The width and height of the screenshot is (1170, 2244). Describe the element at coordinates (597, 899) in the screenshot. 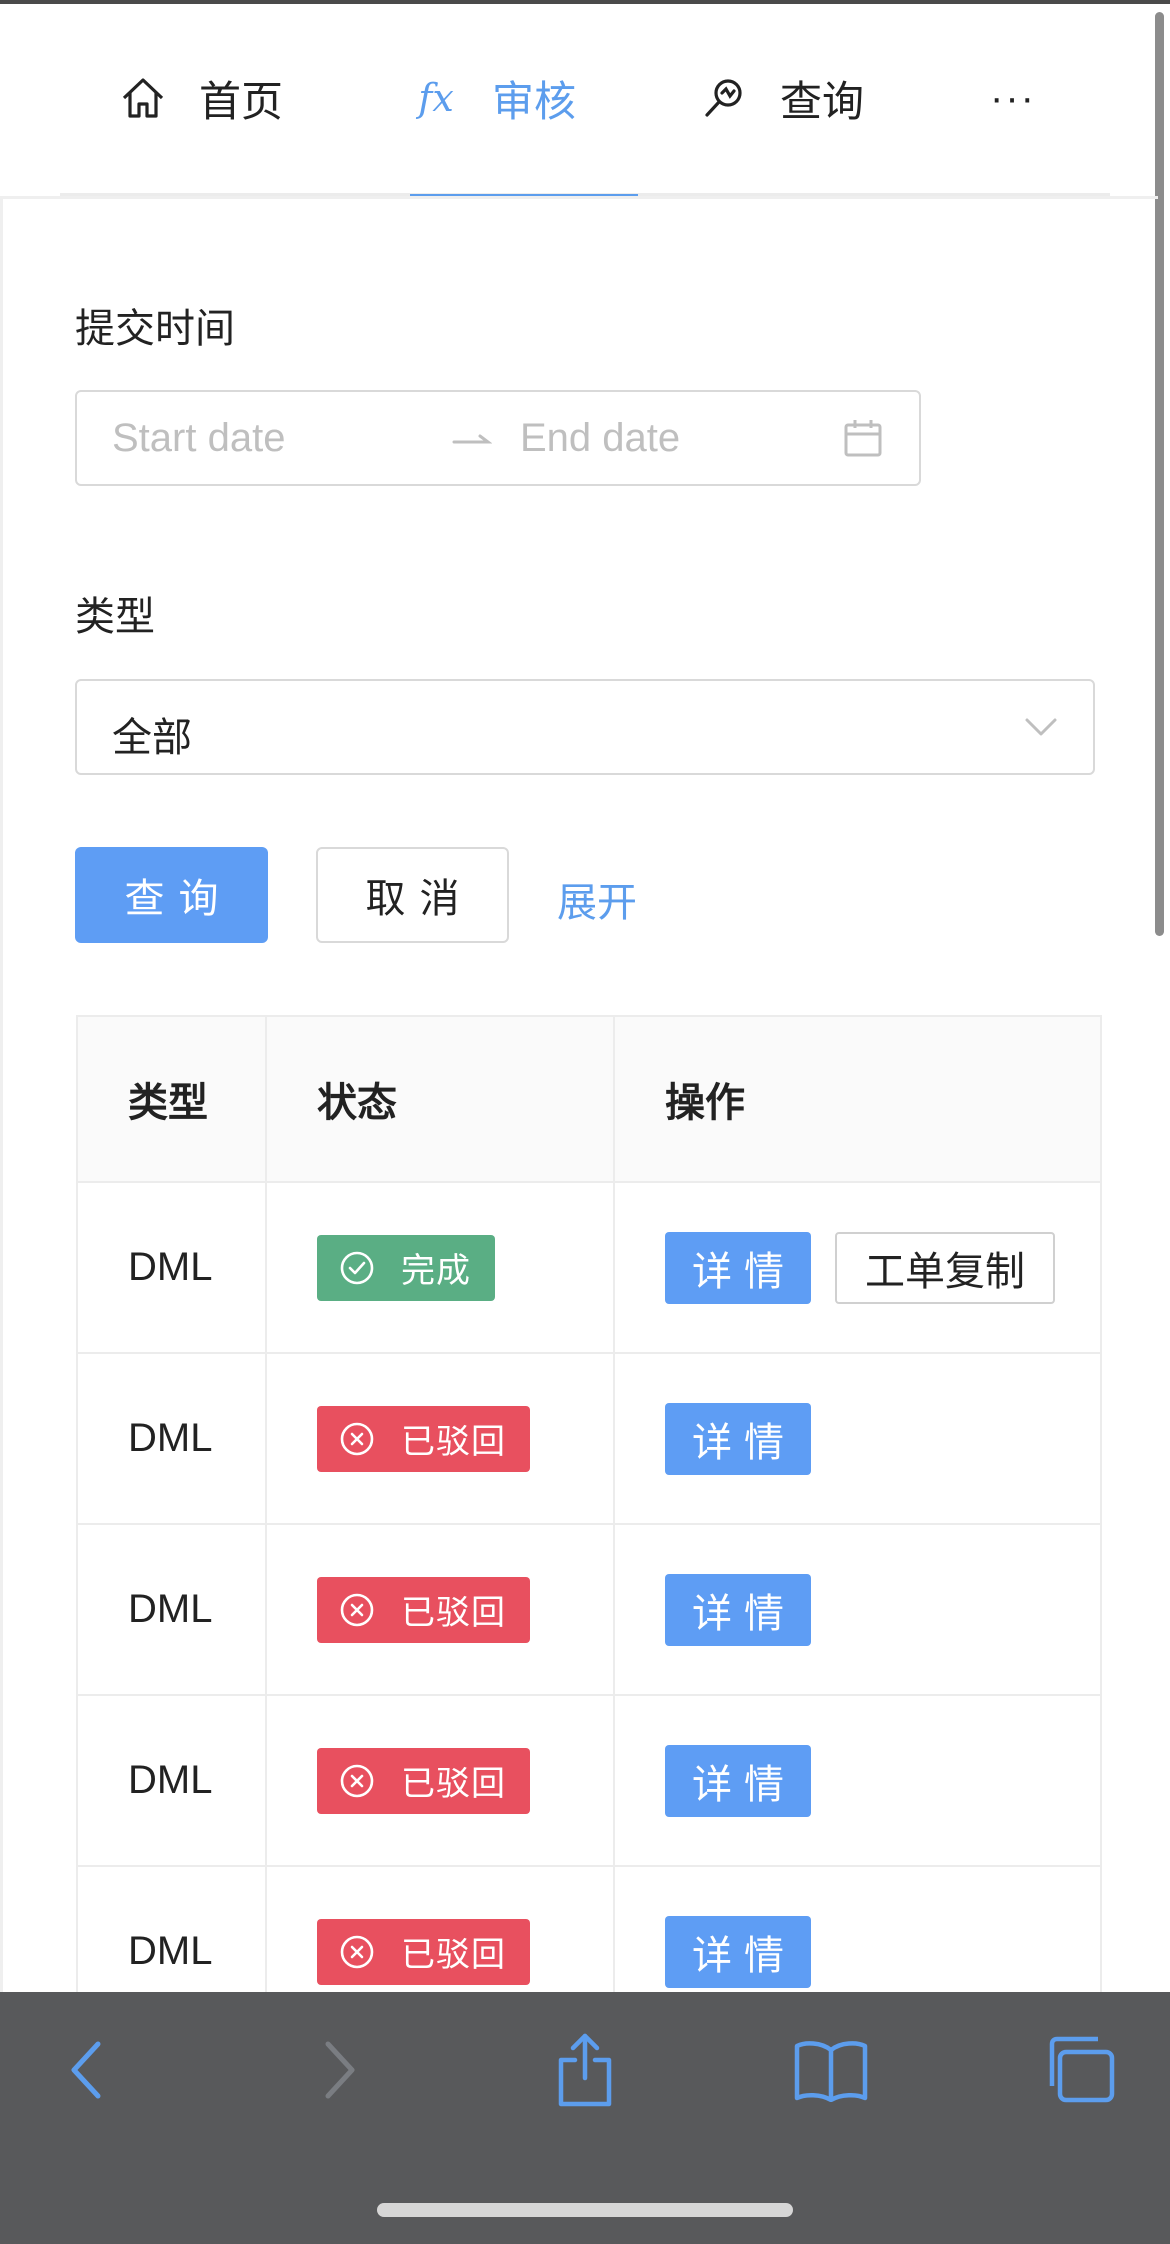

I see `expand-link: 展开` at that location.